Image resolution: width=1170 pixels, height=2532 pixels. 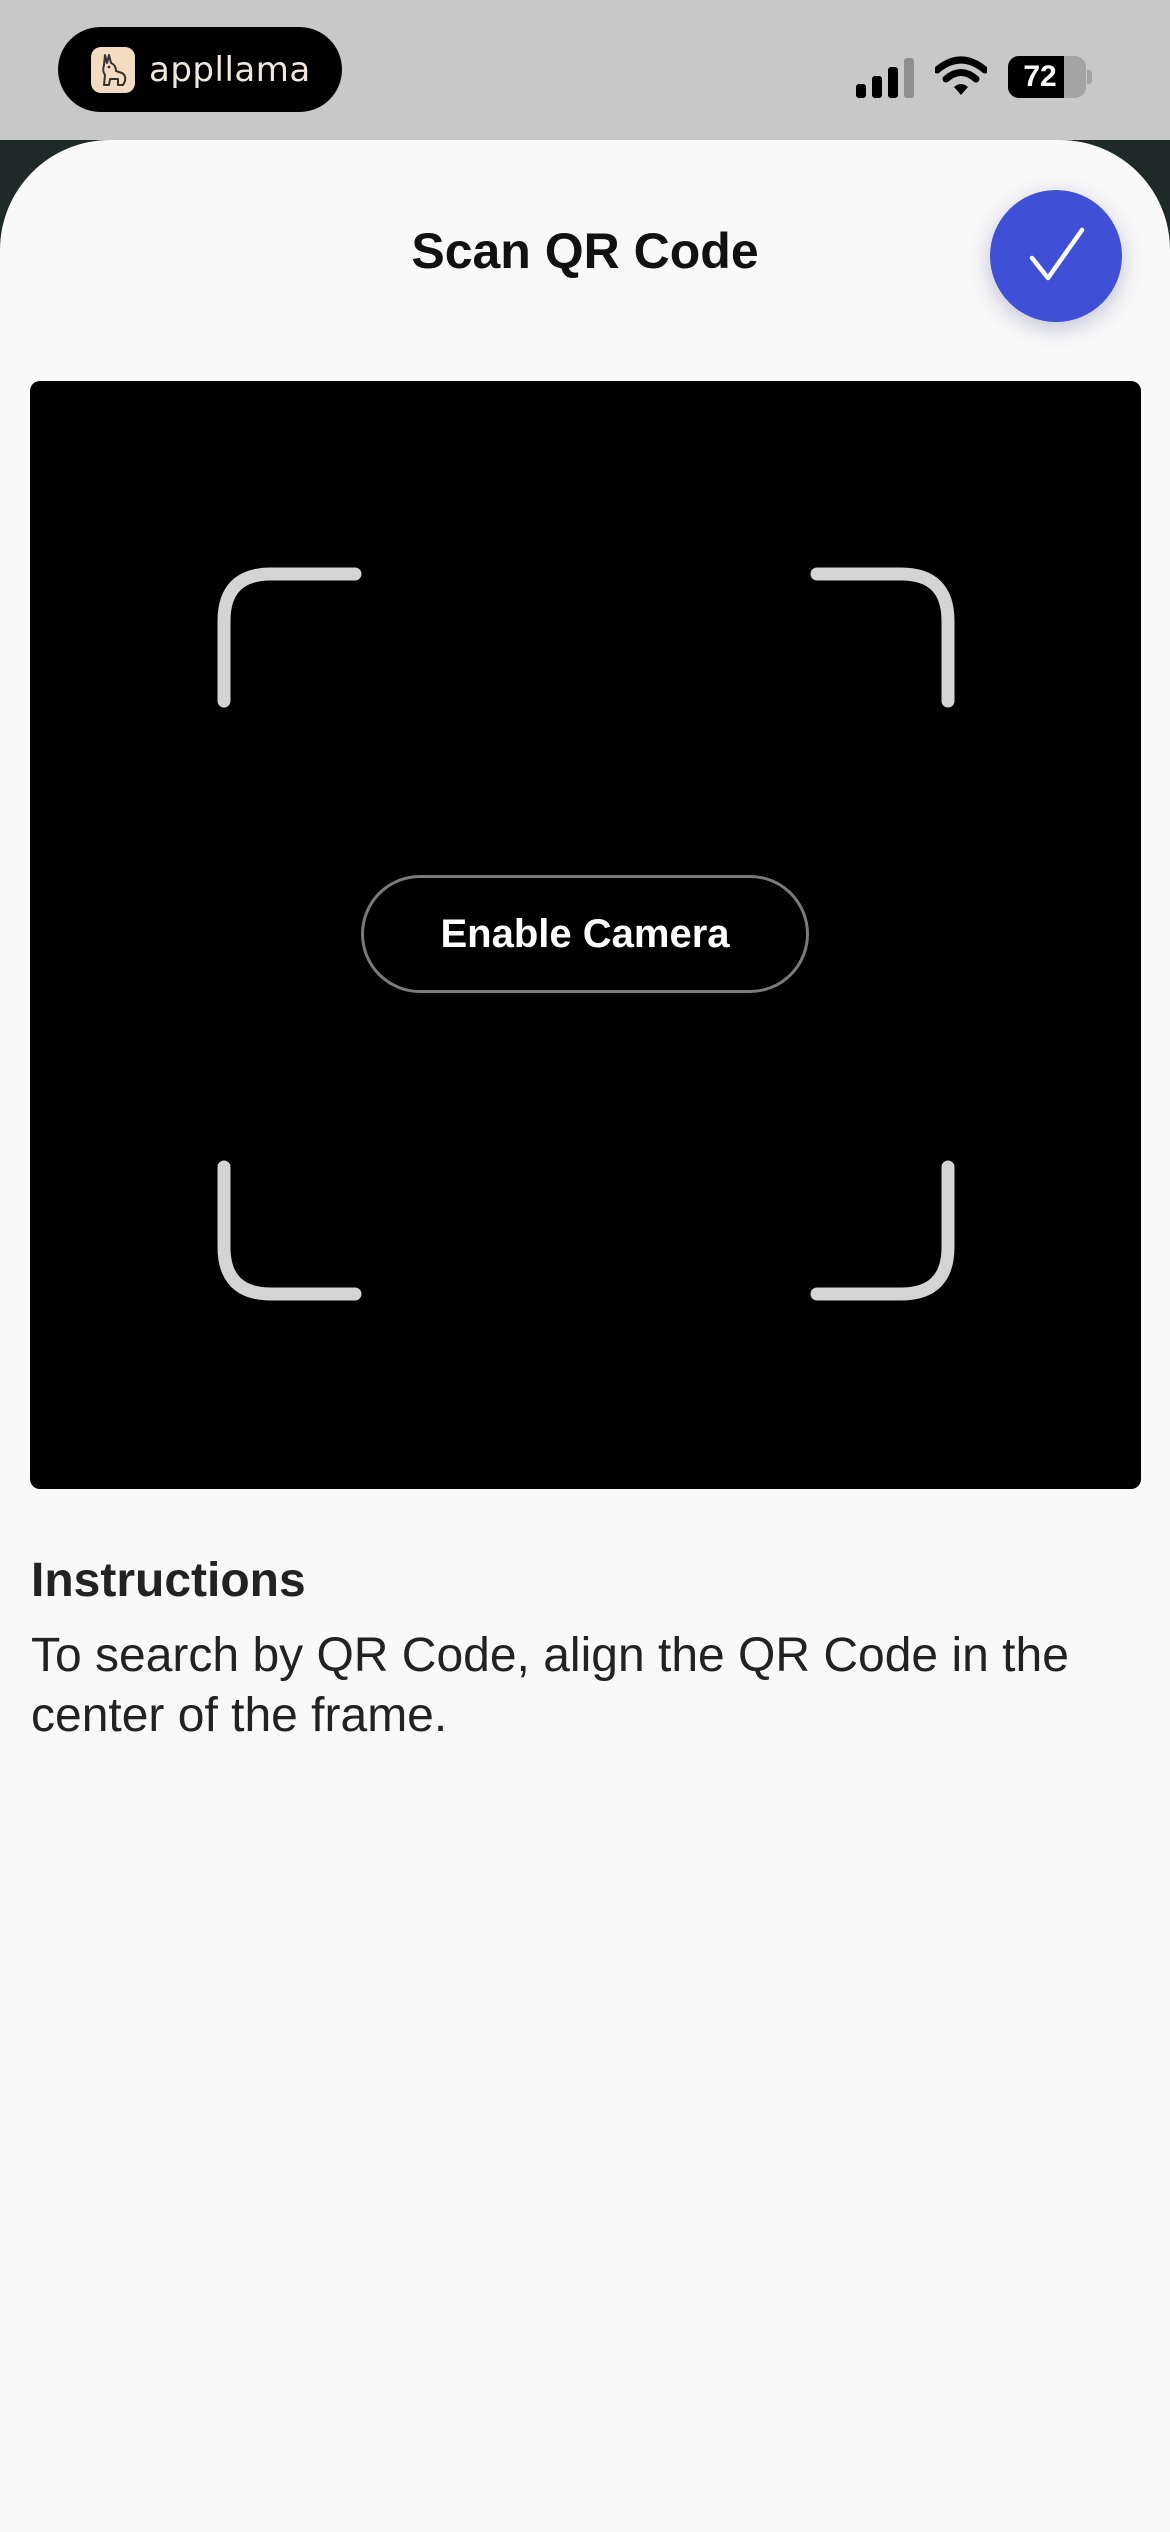 What do you see at coordinates (585, 70) in the screenshot?
I see `status-bar: appllama 72` at bounding box center [585, 70].